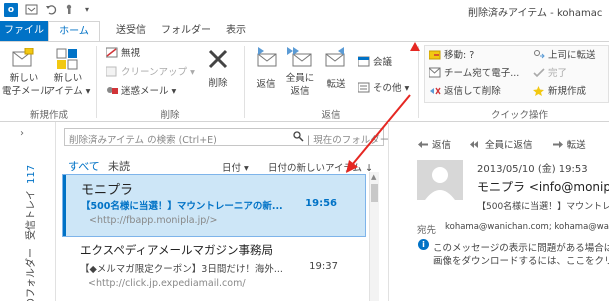 This screenshot has height=301, width=609. Describe the element at coordinates (112, 52) in the screenshot. I see `ignore-icon` at that location.